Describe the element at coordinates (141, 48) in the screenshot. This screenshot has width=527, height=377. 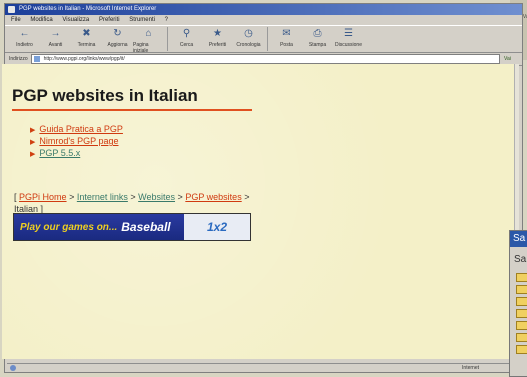
I see `home-label: Pagina iniziale` at that location.